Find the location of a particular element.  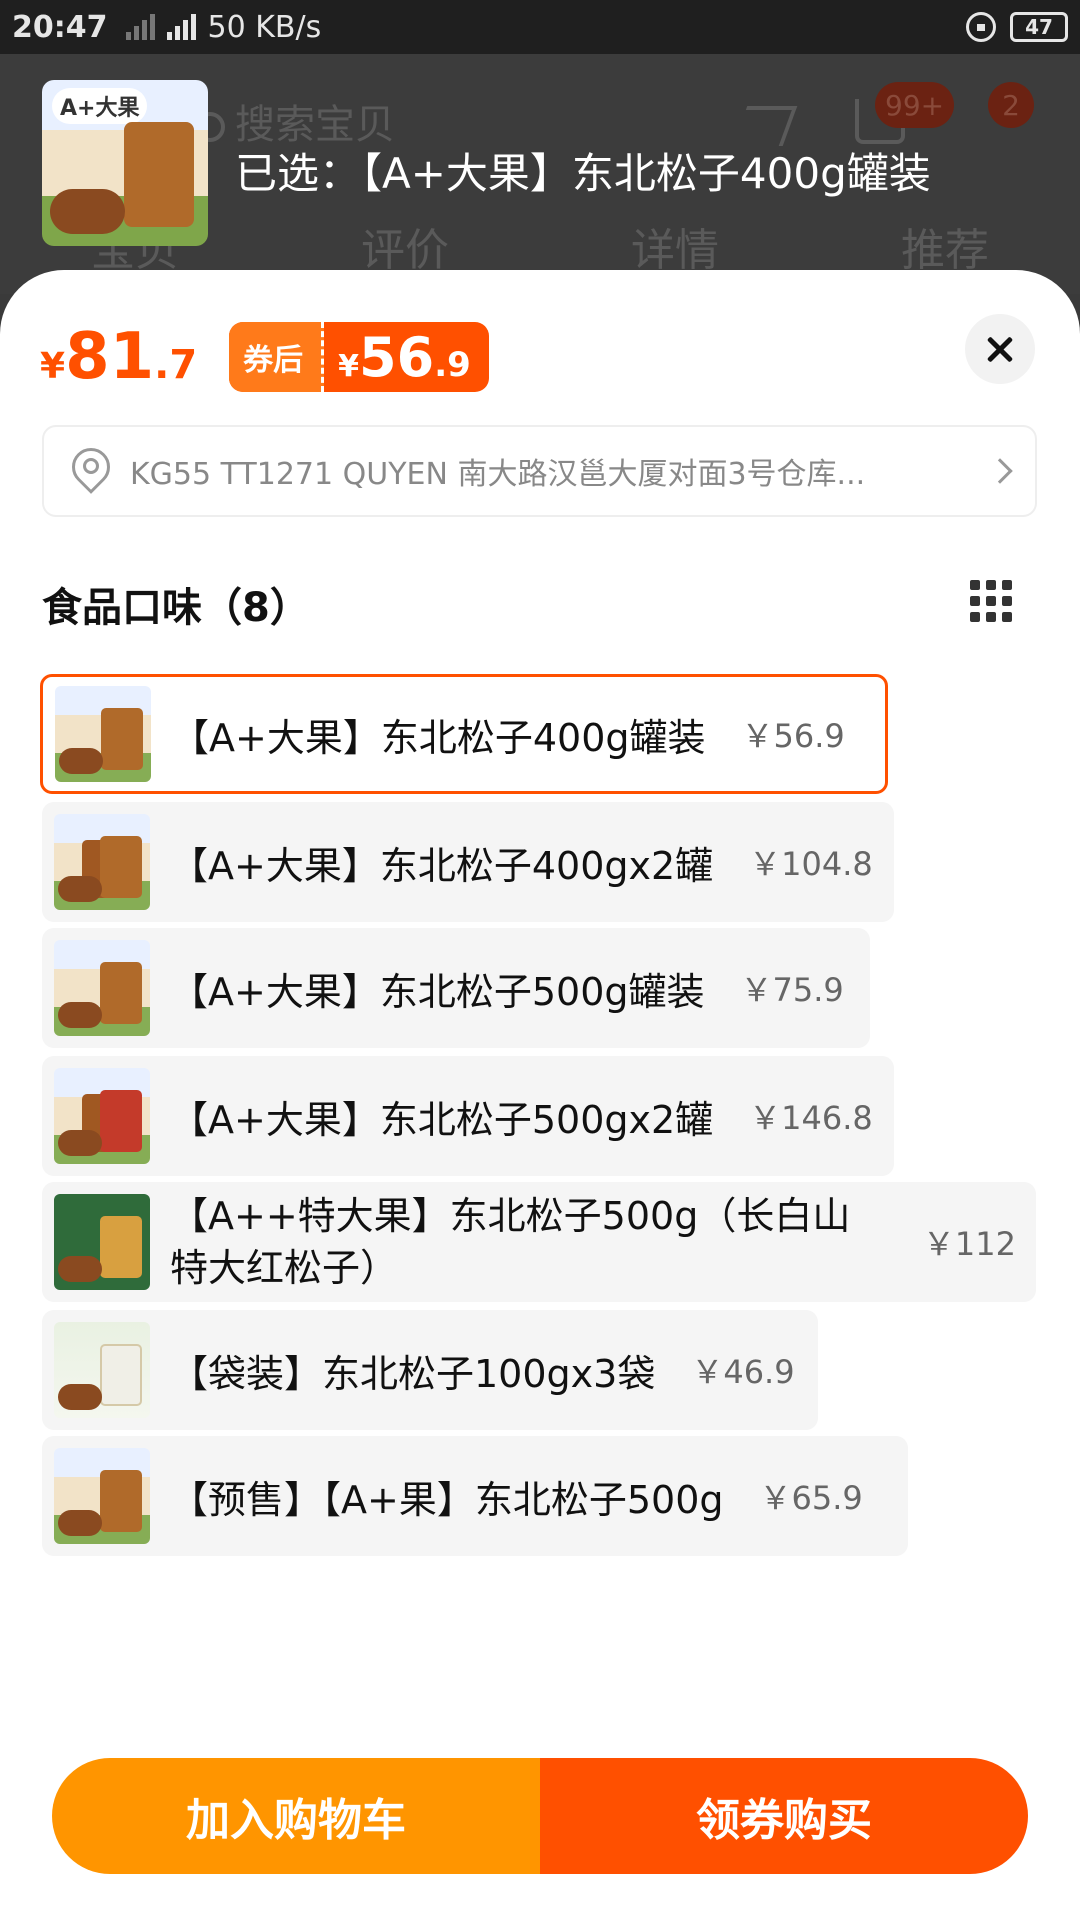

network-speed: 50 KB/s is located at coordinates (264, 27).